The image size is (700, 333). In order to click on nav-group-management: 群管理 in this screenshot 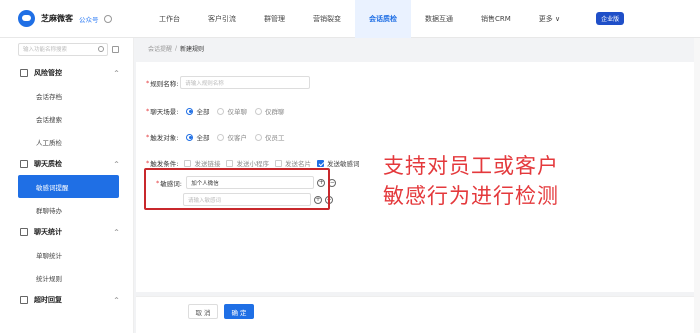, I will do `click(274, 19)`.